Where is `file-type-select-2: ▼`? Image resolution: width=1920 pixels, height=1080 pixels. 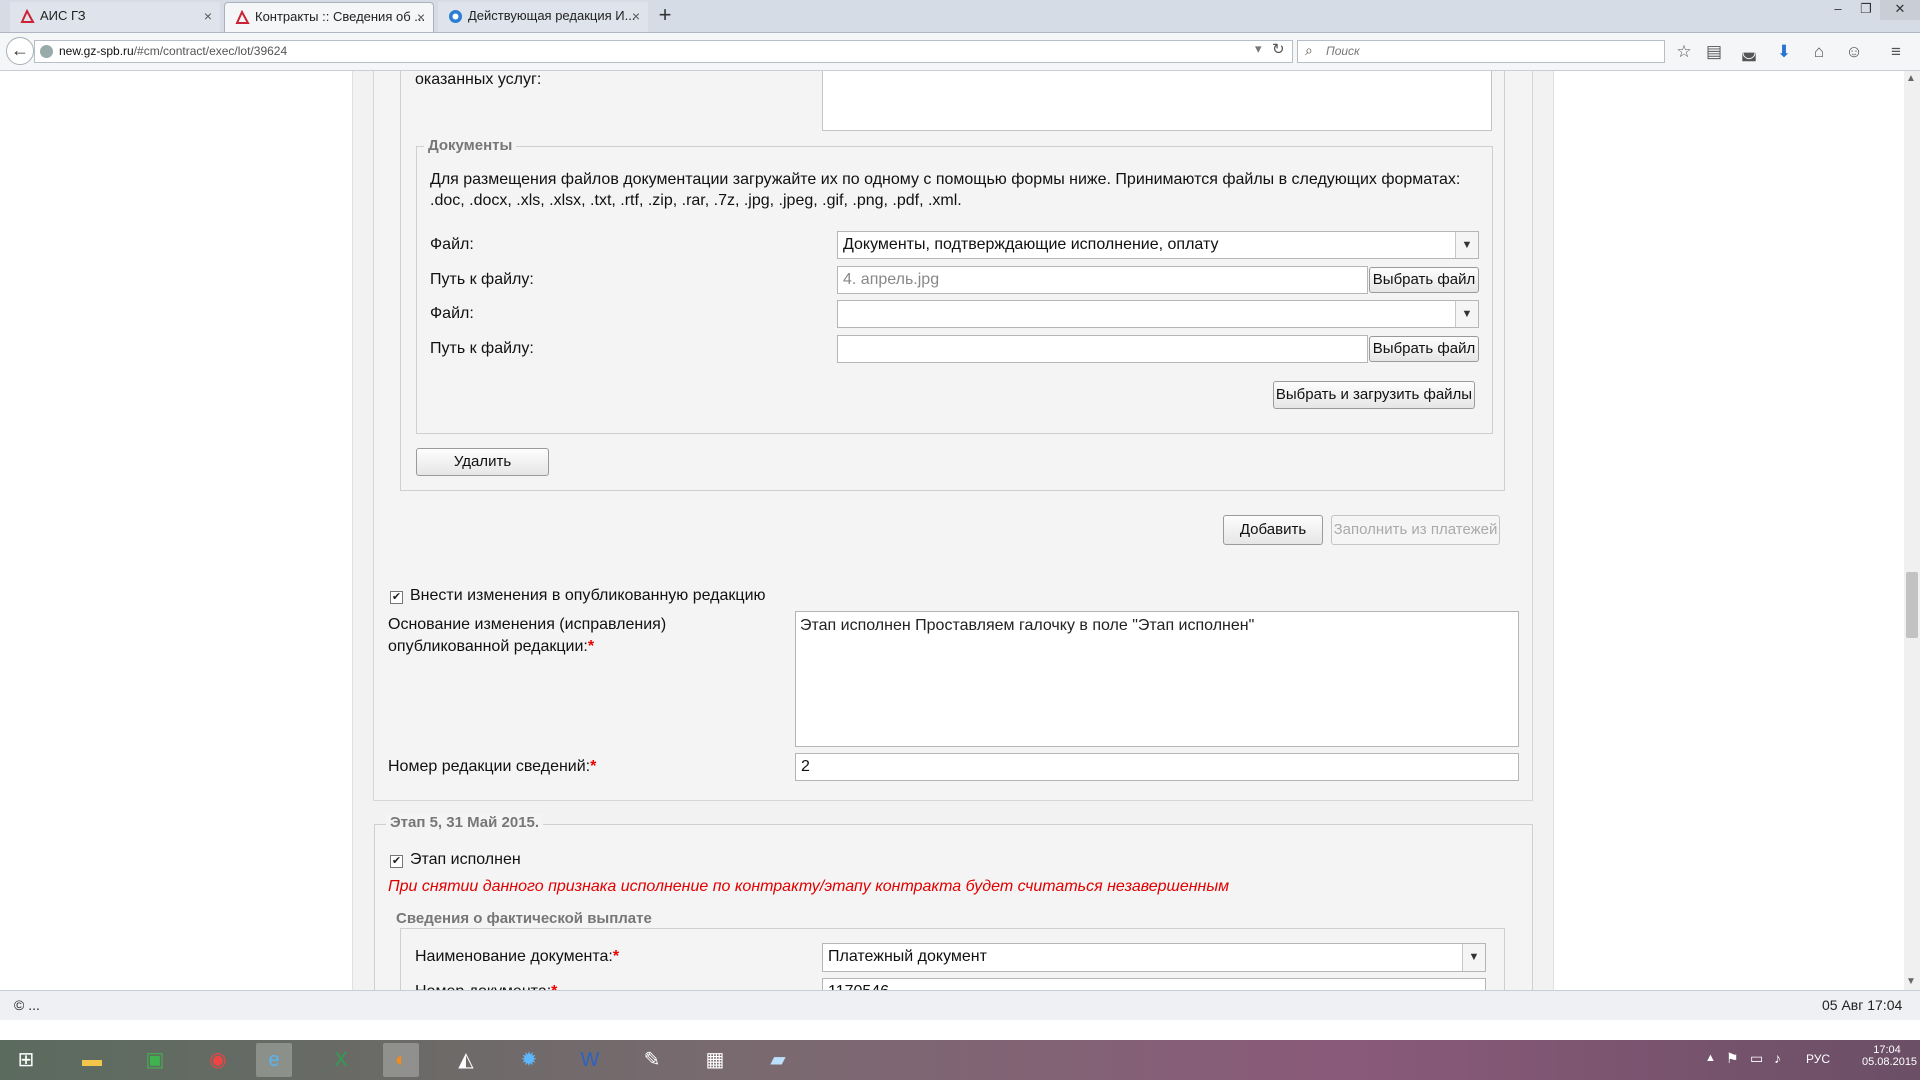
file-type-select-2: ▼ is located at coordinates (1158, 314).